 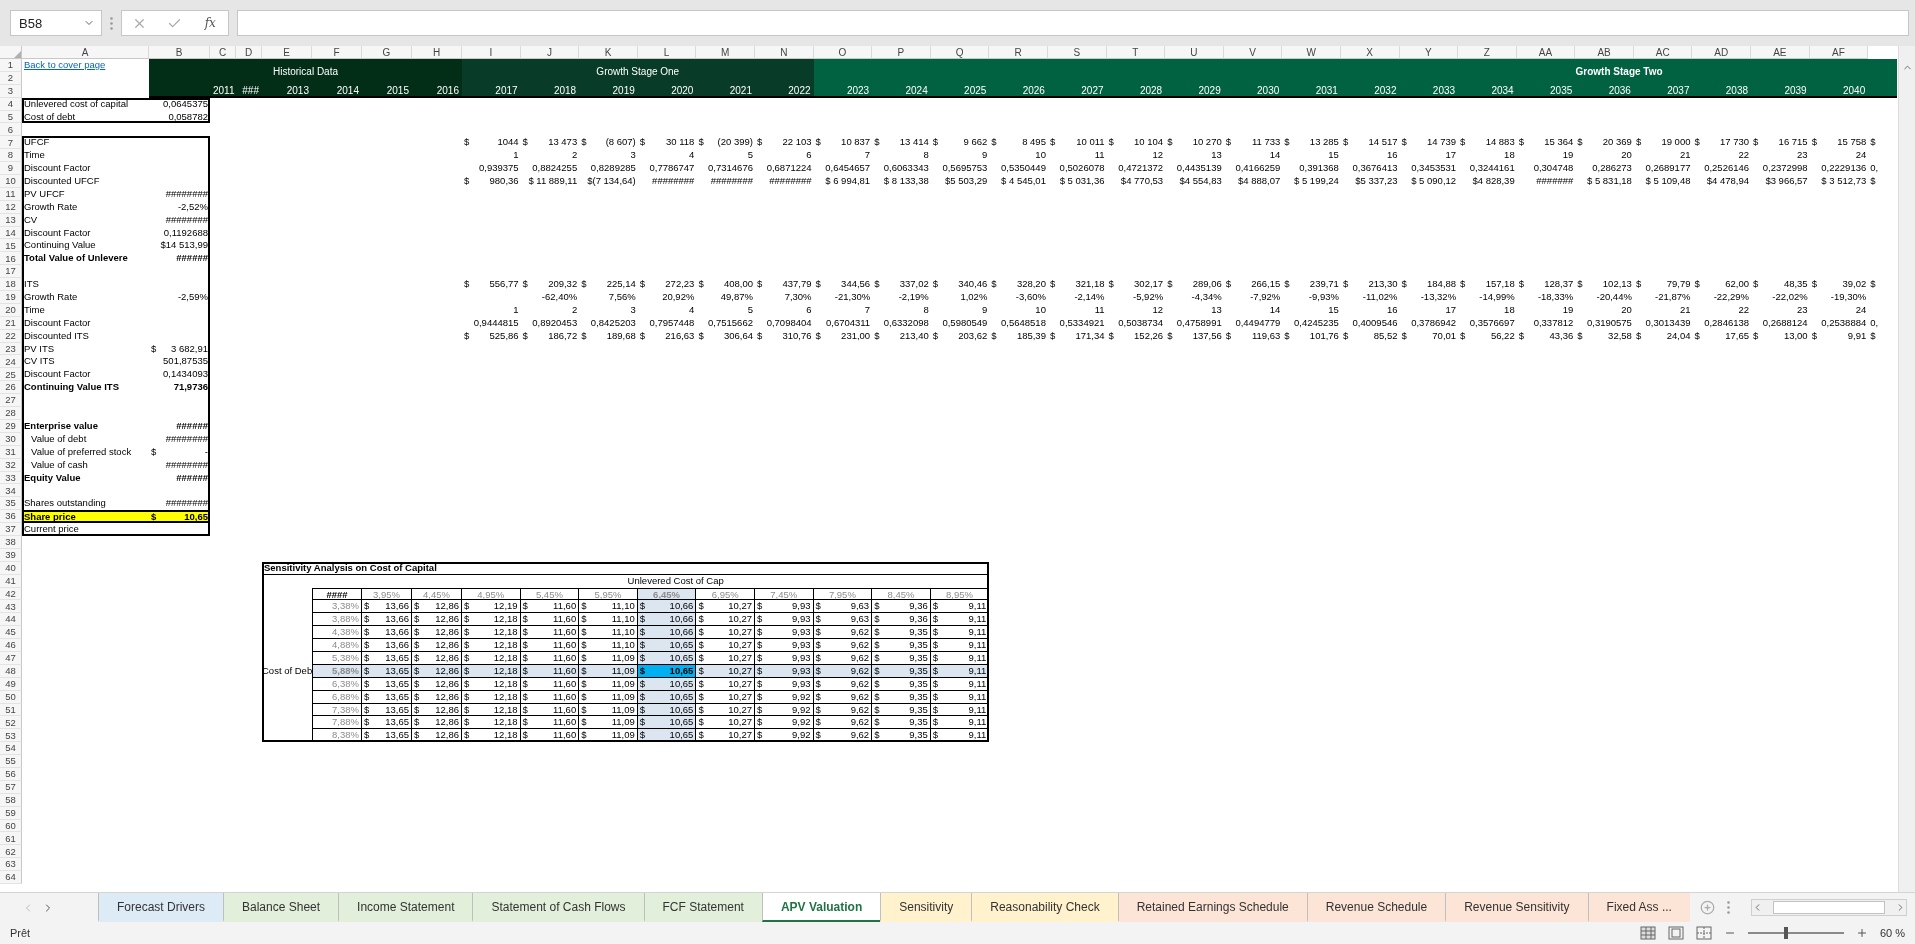 What do you see at coordinates (1839, 52) in the screenshot?
I see `column-header: AF` at bounding box center [1839, 52].